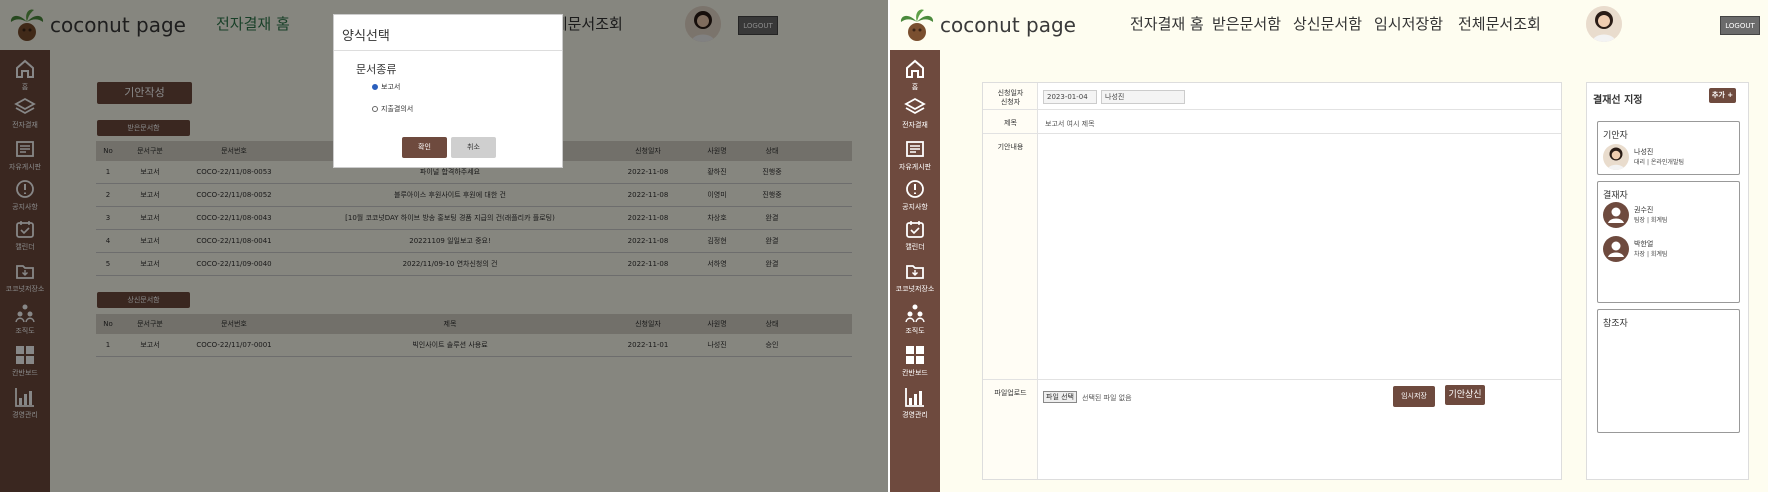 This screenshot has height=501, width=1768. Describe the element at coordinates (1635, 249) in the screenshot. I see `approver-person: 박한얼 차장 | 회계팀` at that location.